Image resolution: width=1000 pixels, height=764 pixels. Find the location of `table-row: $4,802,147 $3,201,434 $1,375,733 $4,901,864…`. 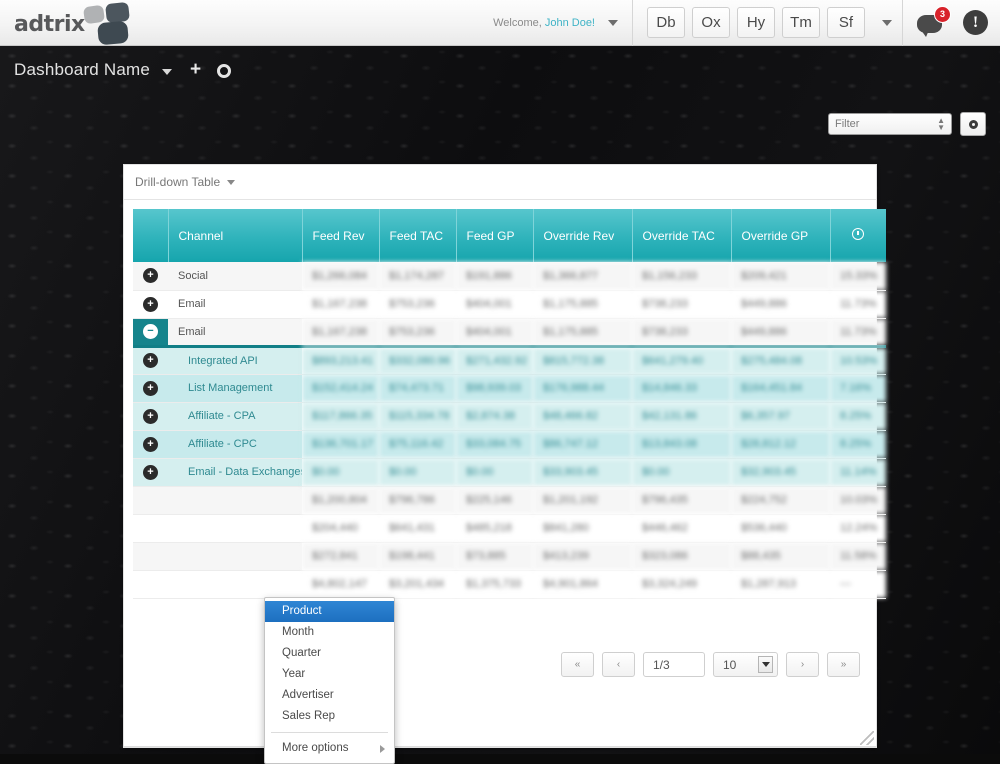

table-row: $4,802,147 $3,201,434 $1,375,733 $4,901,864… is located at coordinates (509, 584).